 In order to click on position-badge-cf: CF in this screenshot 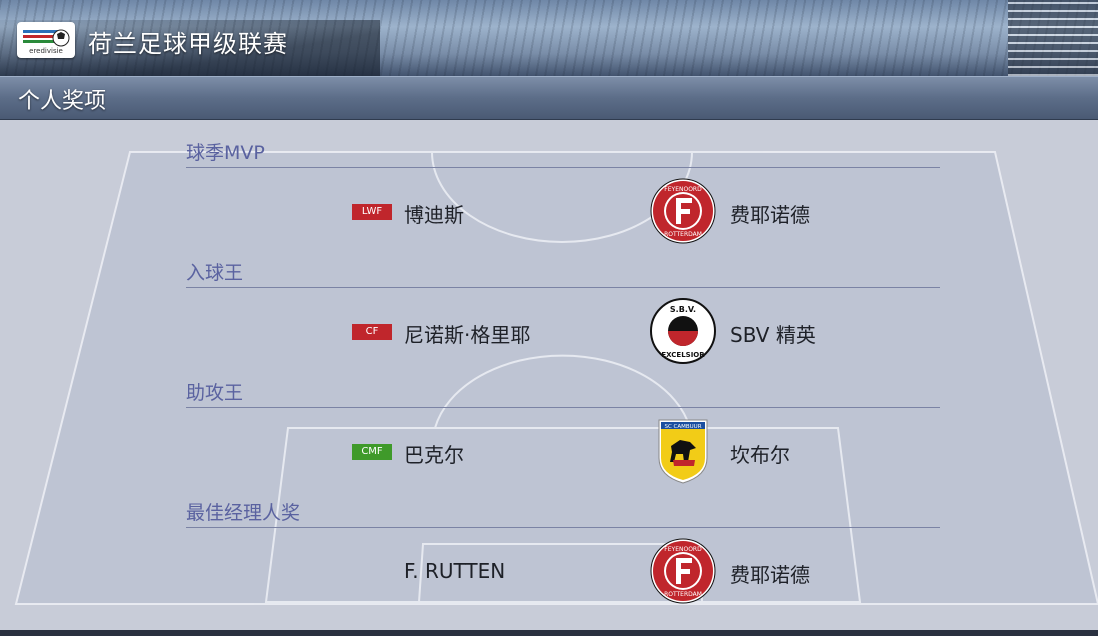, I will do `click(372, 332)`.